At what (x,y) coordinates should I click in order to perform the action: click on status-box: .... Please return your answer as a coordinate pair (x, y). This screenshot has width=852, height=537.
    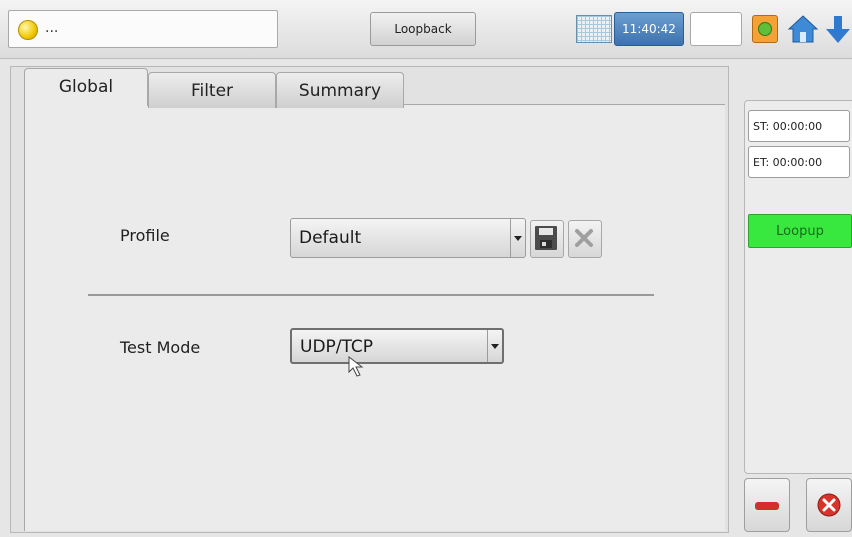
    Looking at the image, I should click on (143, 29).